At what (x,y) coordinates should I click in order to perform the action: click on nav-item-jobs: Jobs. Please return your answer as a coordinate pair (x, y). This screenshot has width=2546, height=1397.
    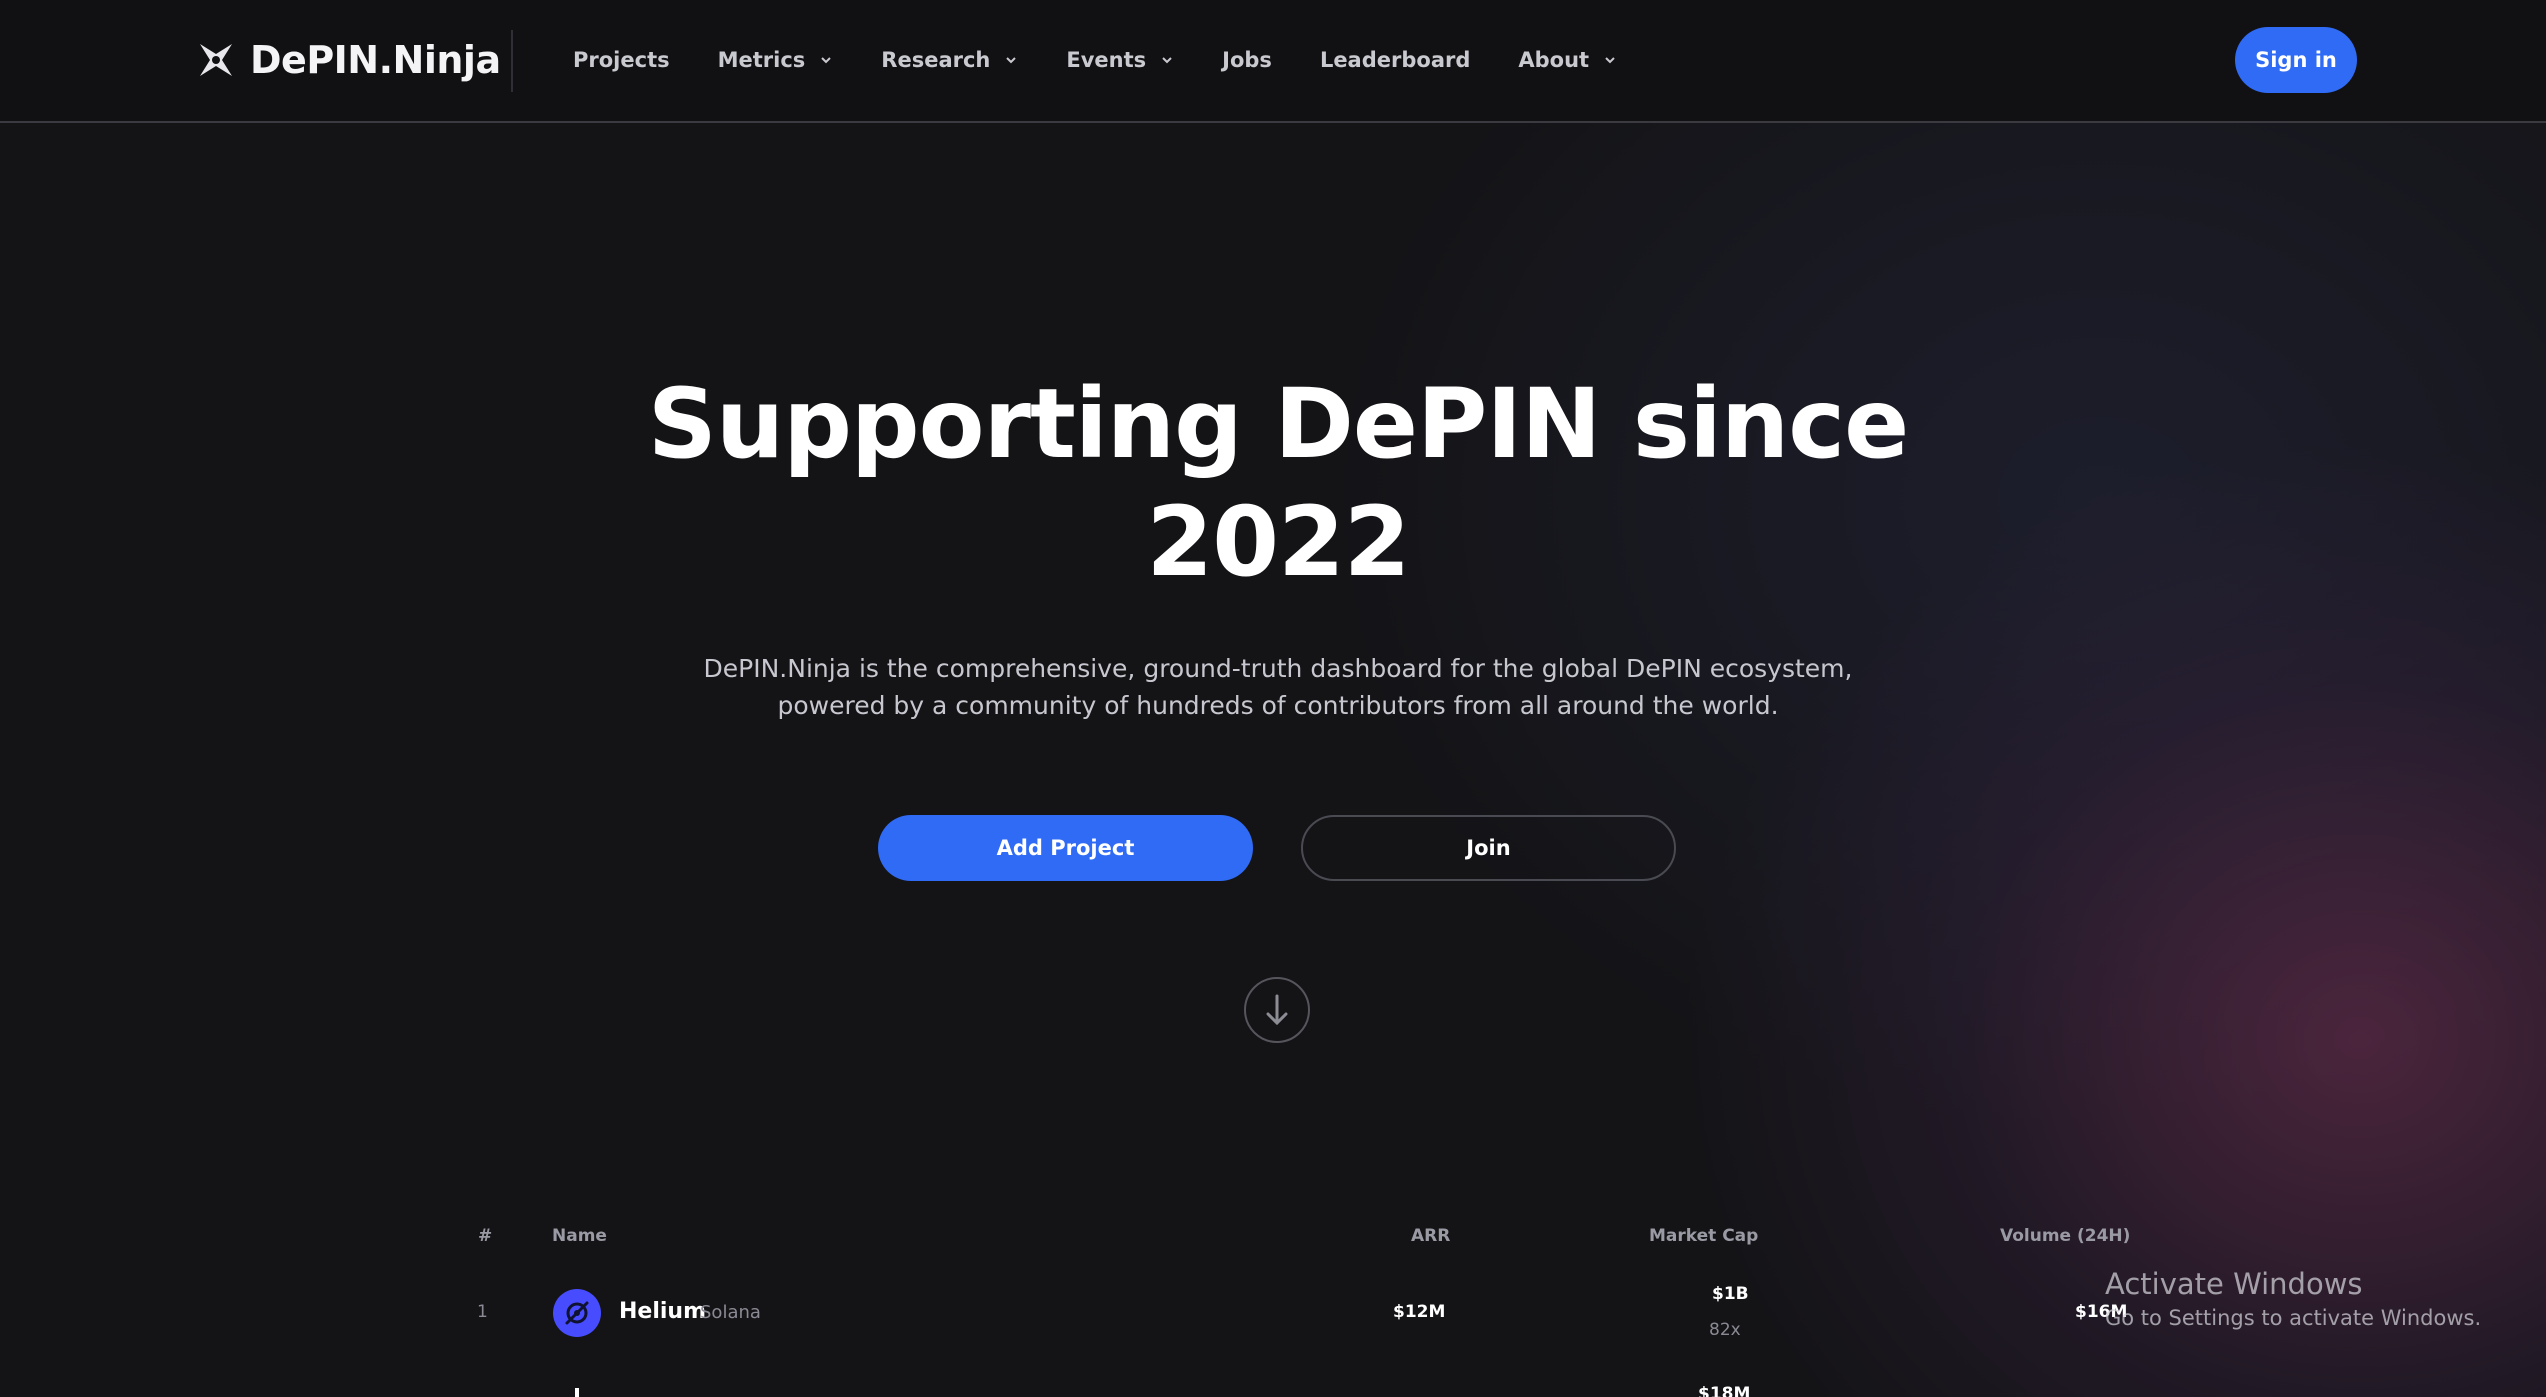
    Looking at the image, I should click on (1247, 60).